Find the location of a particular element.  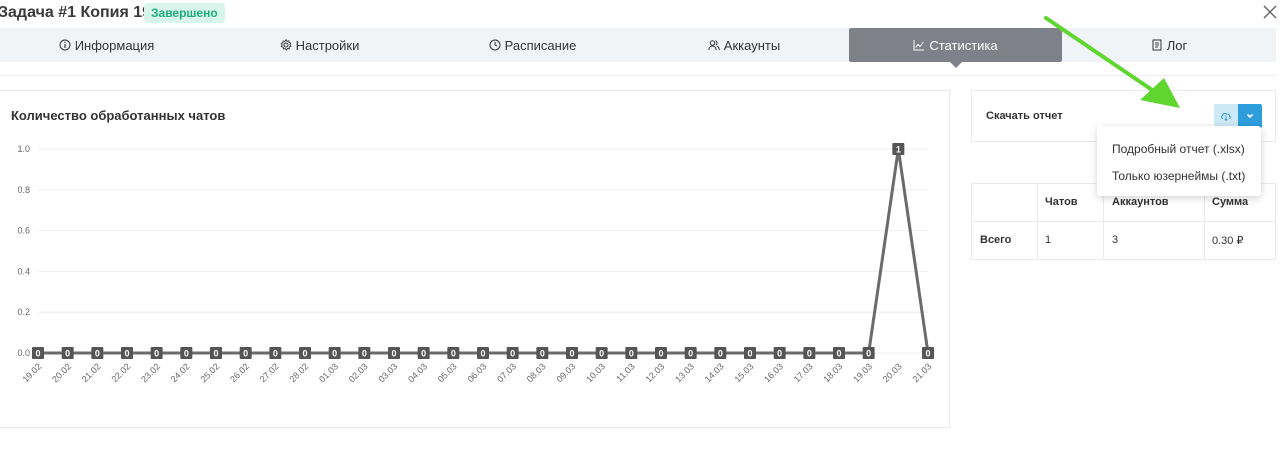

x-tick-label: 23.02 is located at coordinates (150, 372).